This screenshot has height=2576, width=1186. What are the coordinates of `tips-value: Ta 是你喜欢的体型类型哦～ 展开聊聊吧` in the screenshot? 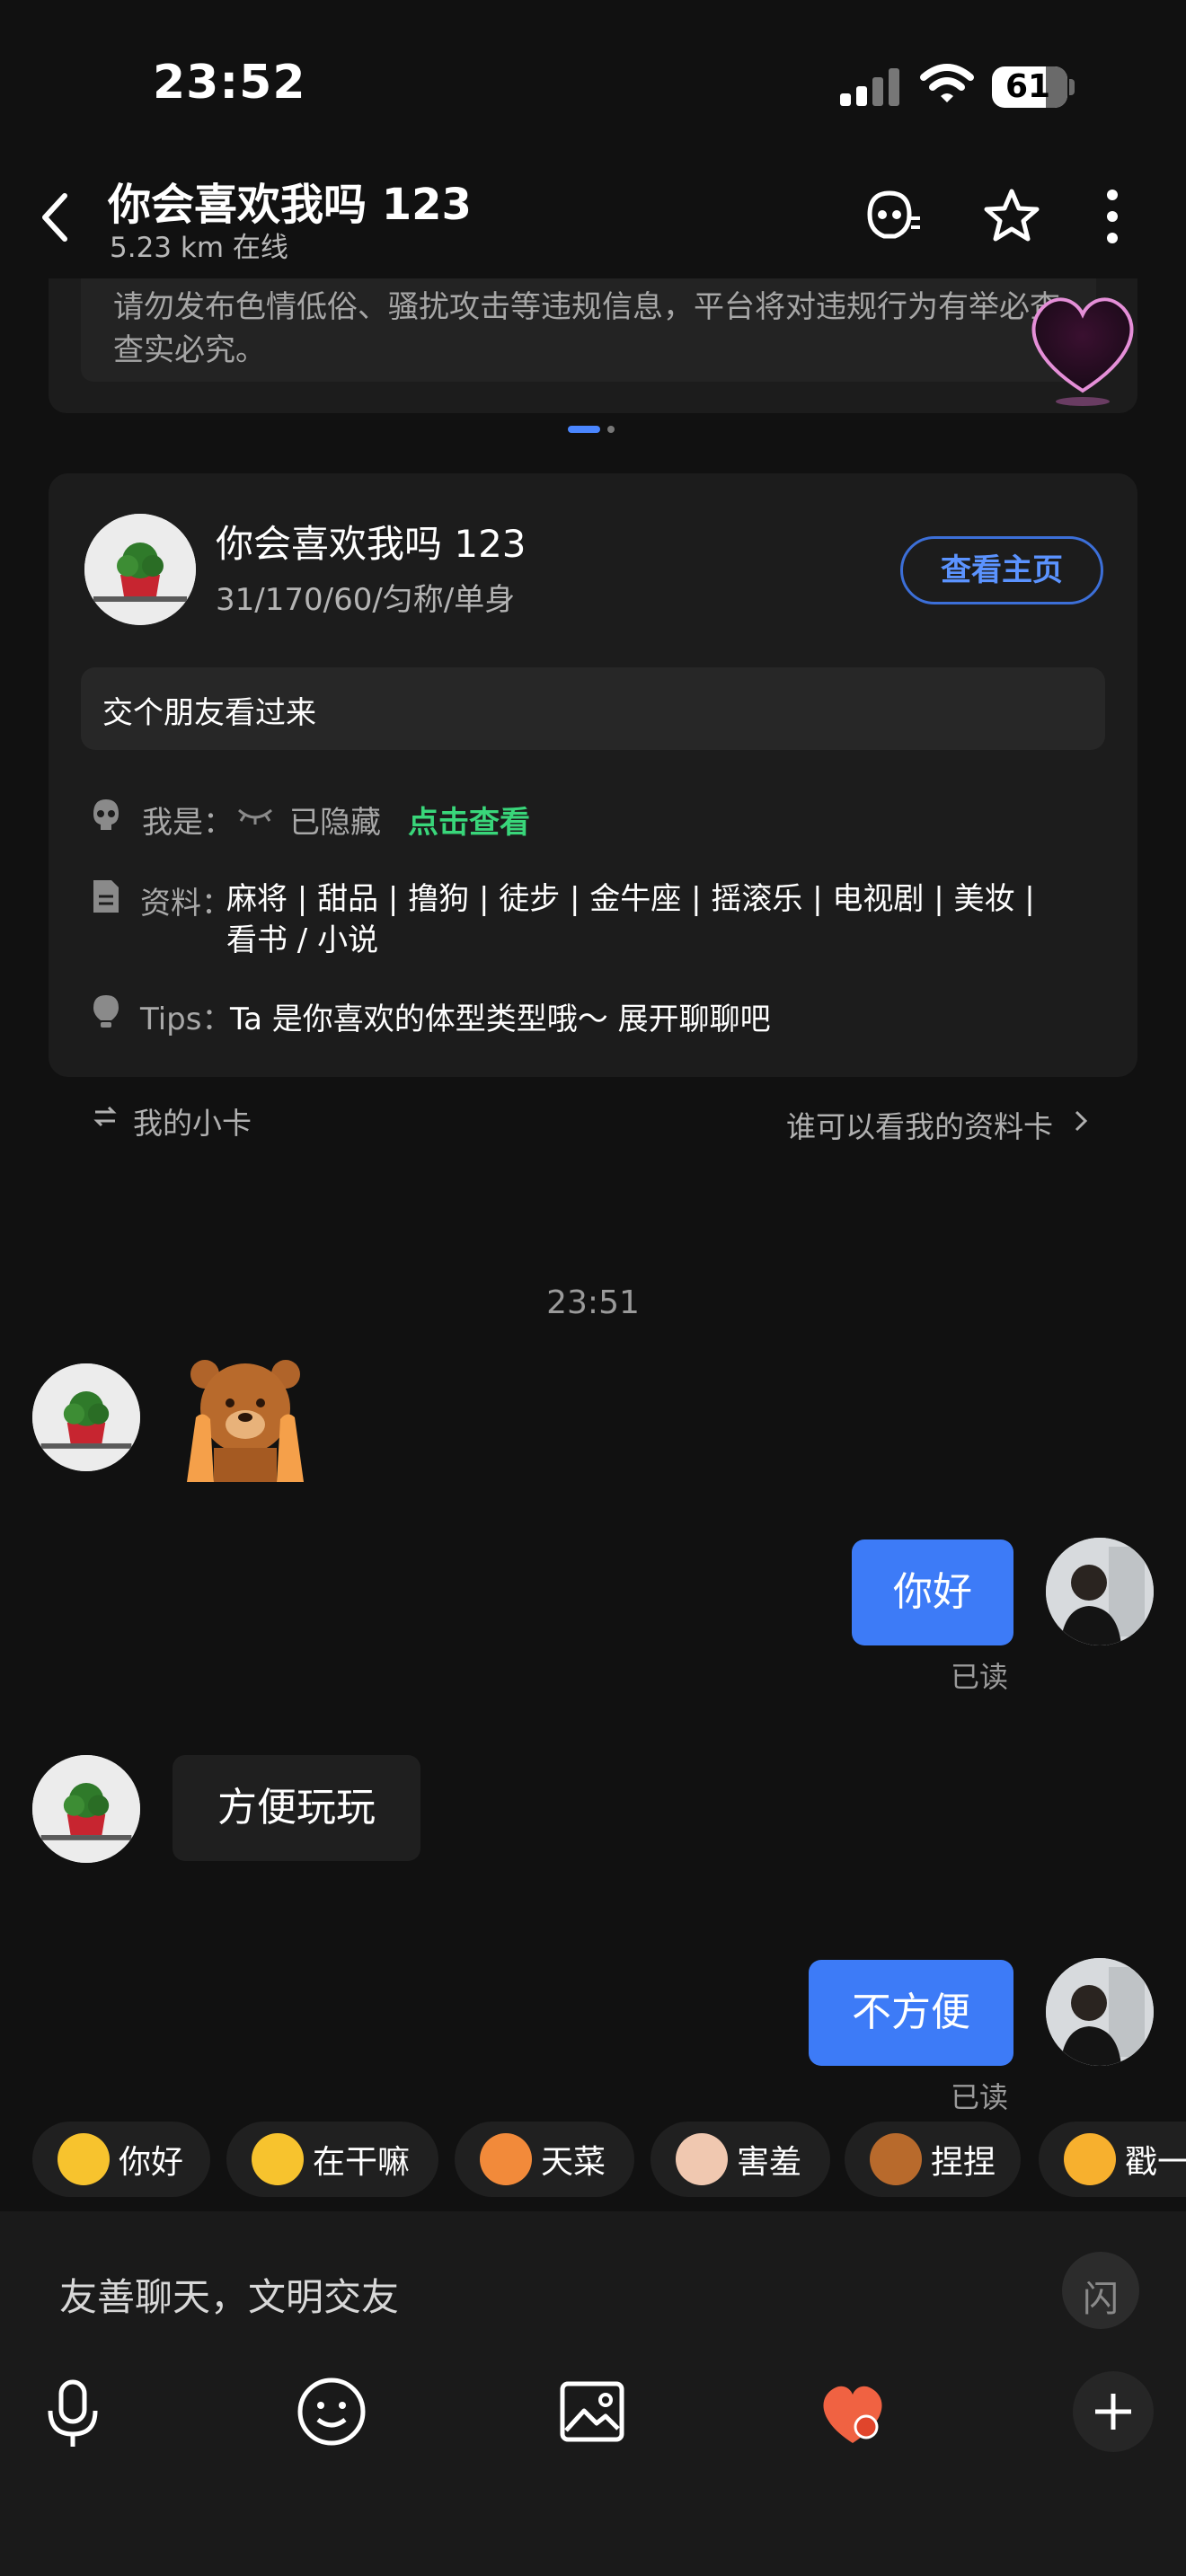 It's located at (500, 1019).